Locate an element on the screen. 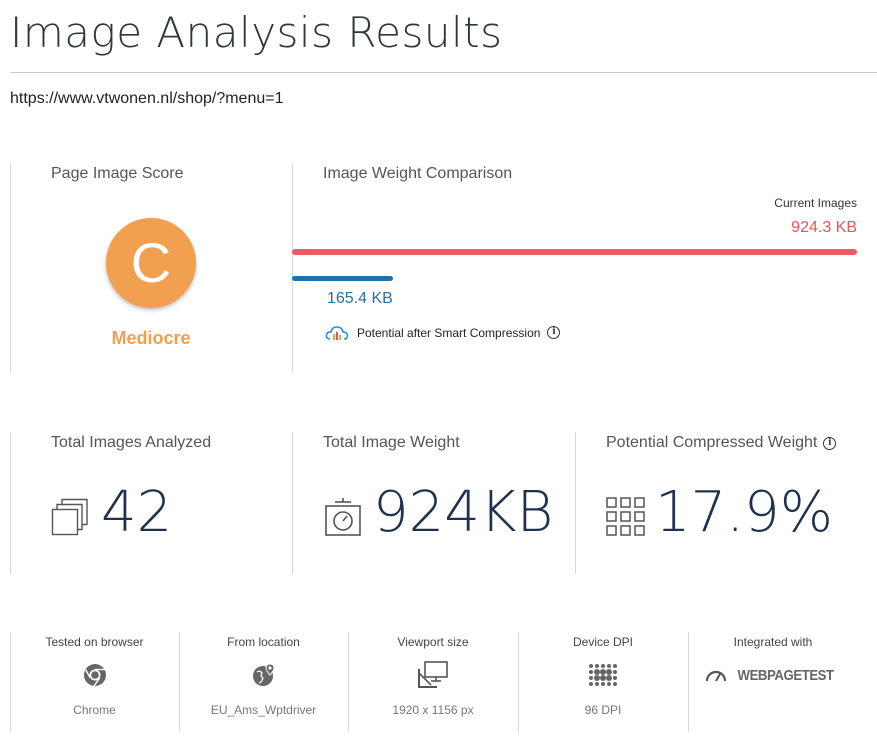 Image resolution: width=877 pixels, height=748 pixels. analyzed-url: https://www.vtwonen.nl/shop/?menu=1 is located at coordinates (147, 98).